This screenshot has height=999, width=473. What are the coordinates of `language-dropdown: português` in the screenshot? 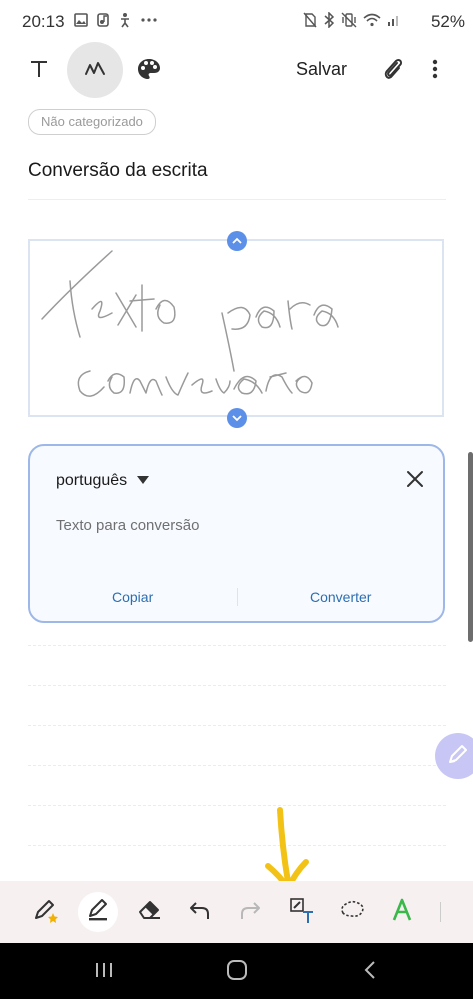 It's located at (103, 481).